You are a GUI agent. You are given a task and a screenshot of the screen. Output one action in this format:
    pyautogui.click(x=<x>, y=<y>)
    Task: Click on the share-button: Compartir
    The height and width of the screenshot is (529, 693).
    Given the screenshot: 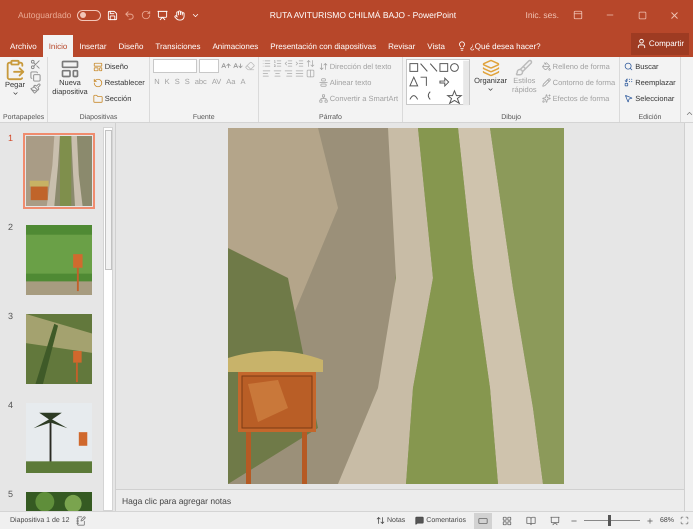 What is the action you would take?
    pyautogui.click(x=659, y=43)
    